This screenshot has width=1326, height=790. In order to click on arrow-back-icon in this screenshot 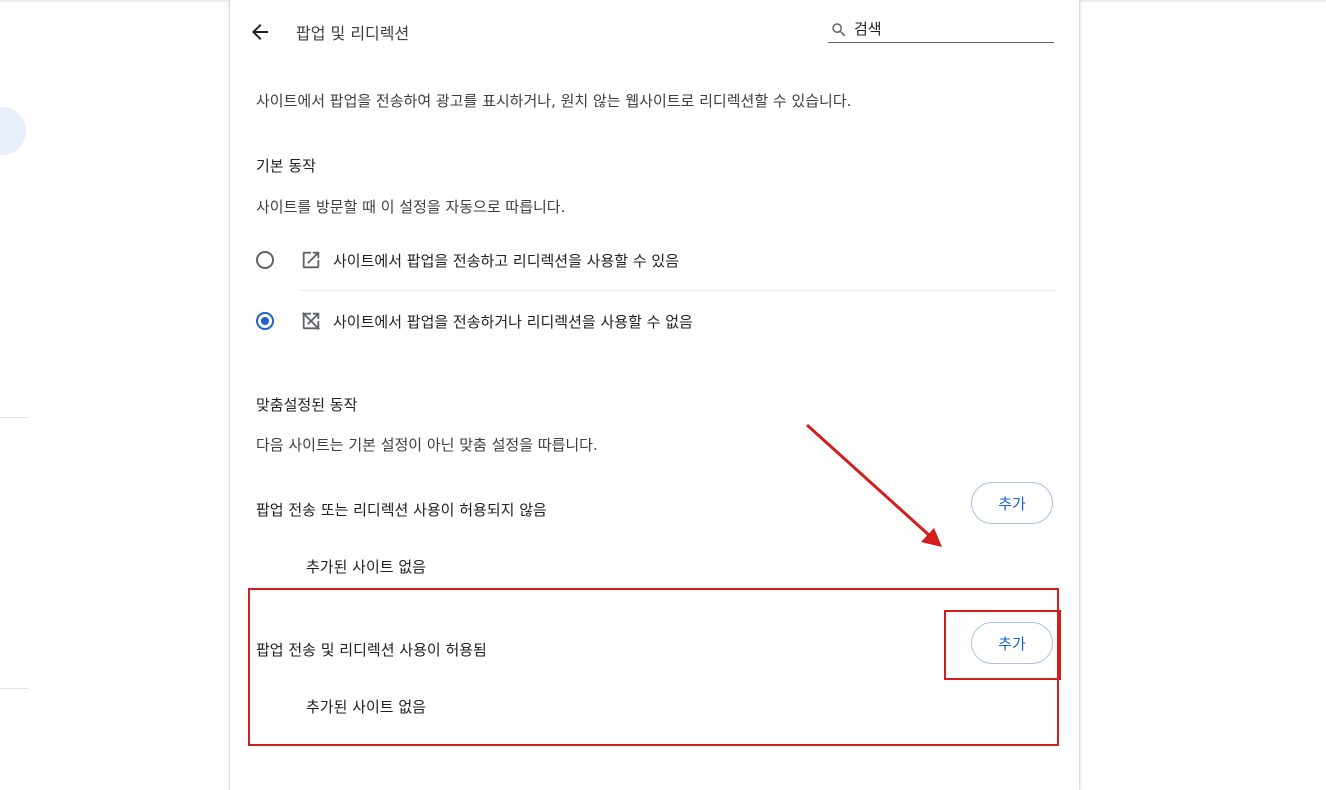, I will do `click(260, 32)`.